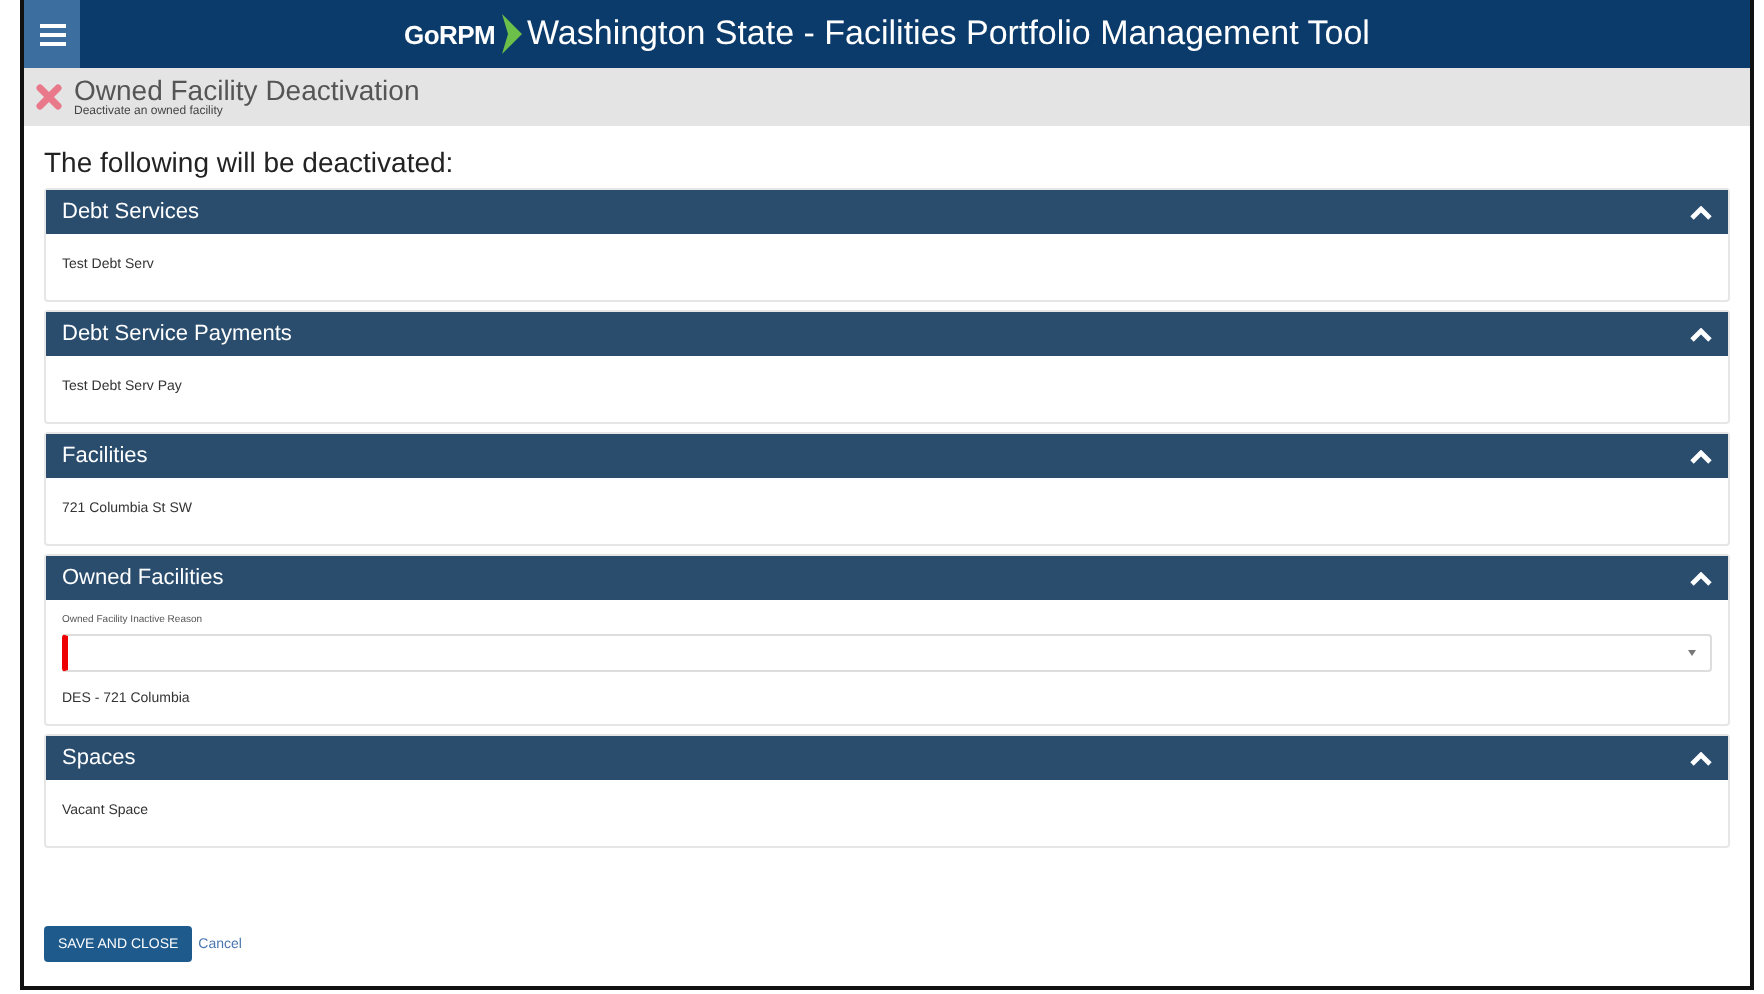 The height and width of the screenshot is (994, 1764). I want to click on section-header: Debt Services, so click(887, 212).